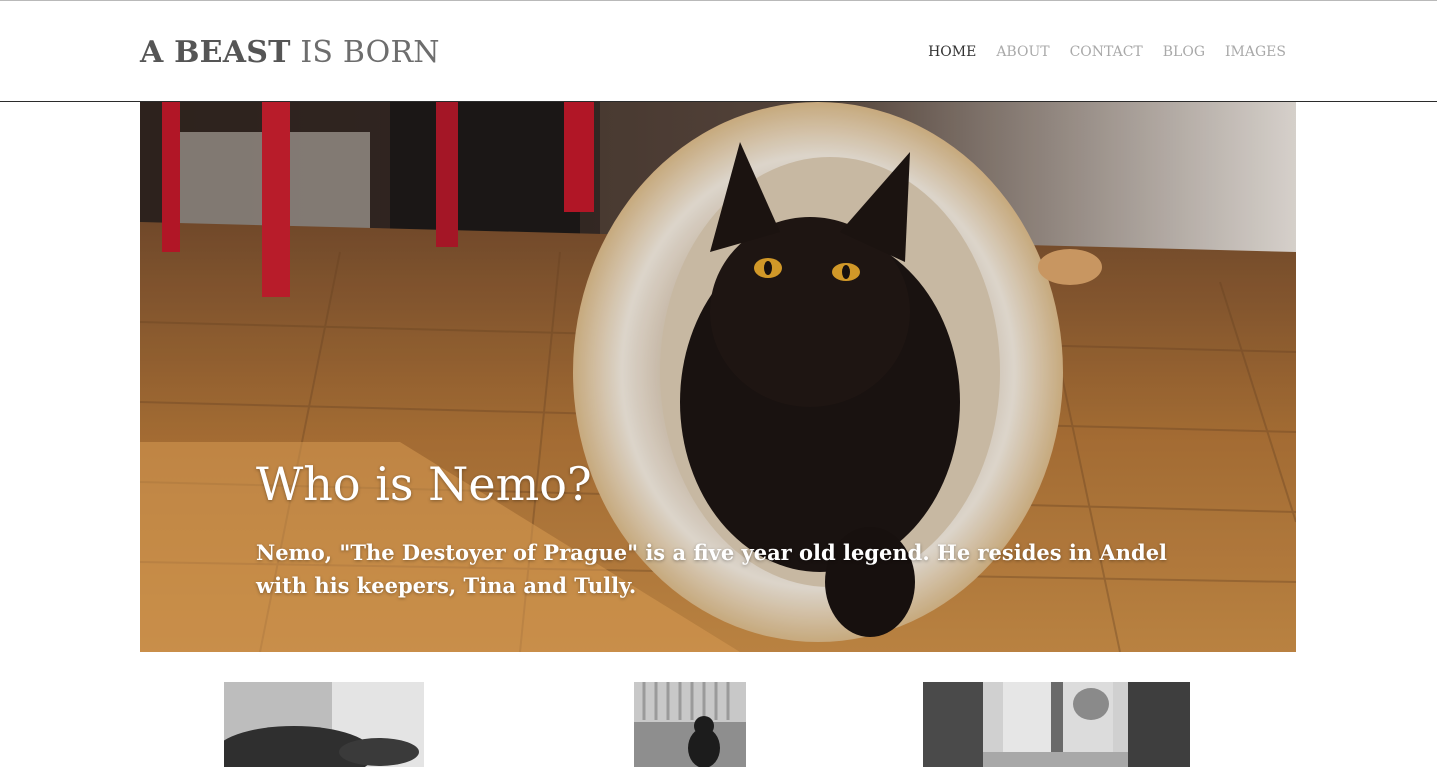 The height and width of the screenshot is (767, 1437). I want to click on main-nav: HOME ABOUT CONTACT BLOG IMAGES, so click(1097, 52).